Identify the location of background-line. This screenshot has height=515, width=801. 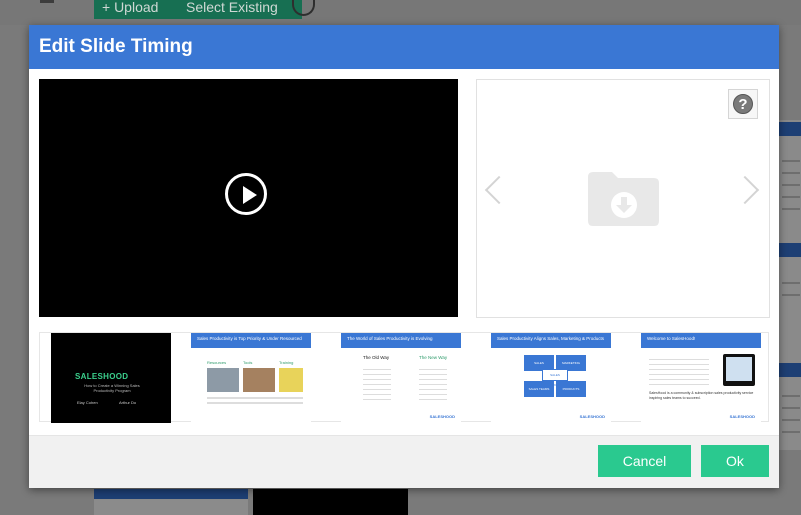
(47, 1).